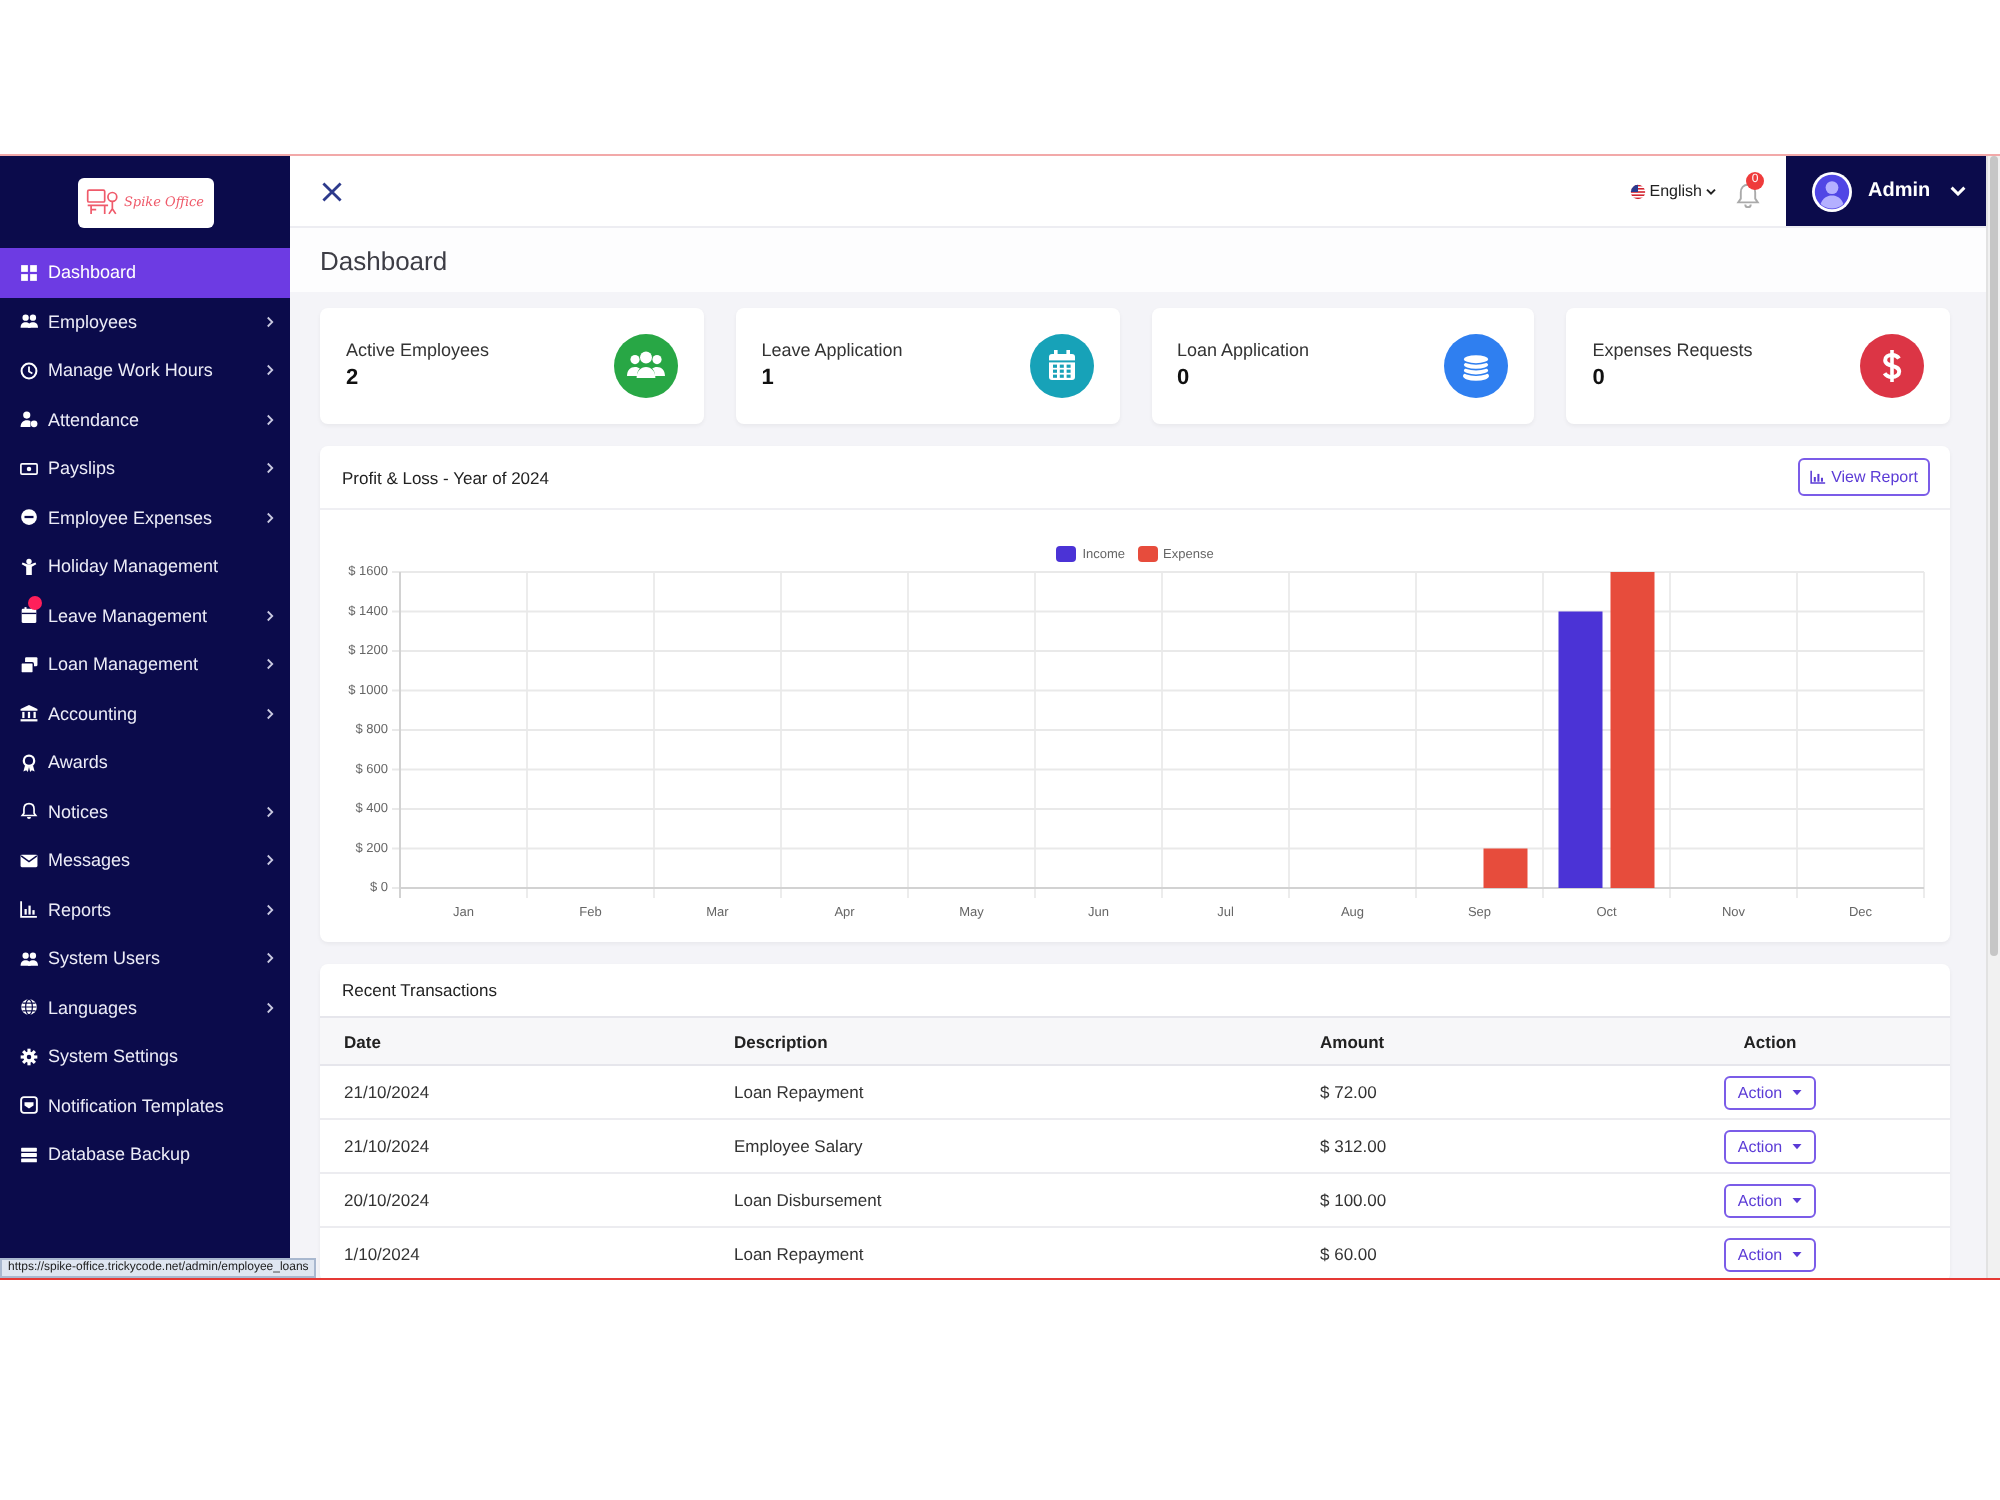  Describe the element at coordinates (145, 1105) in the screenshot. I see `sidebar-item: Notification Templates` at that location.